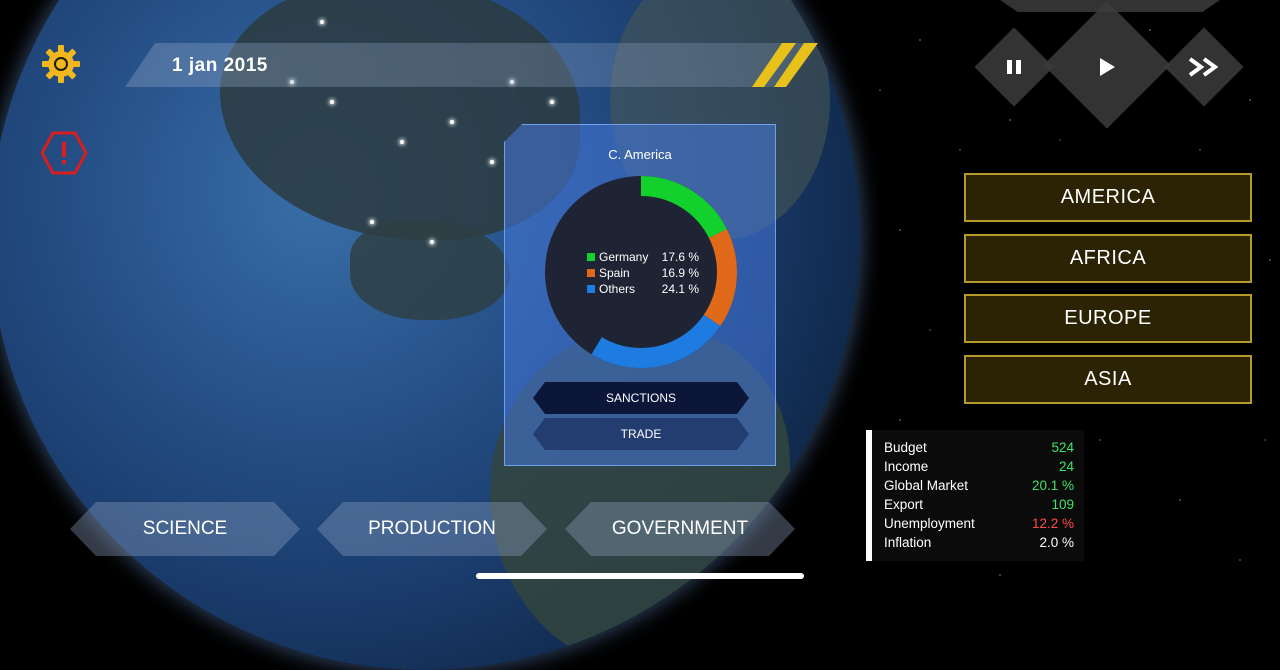 The width and height of the screenshot is (1280, 670). I want to click on panel-title: C. America, so click(640, 154).